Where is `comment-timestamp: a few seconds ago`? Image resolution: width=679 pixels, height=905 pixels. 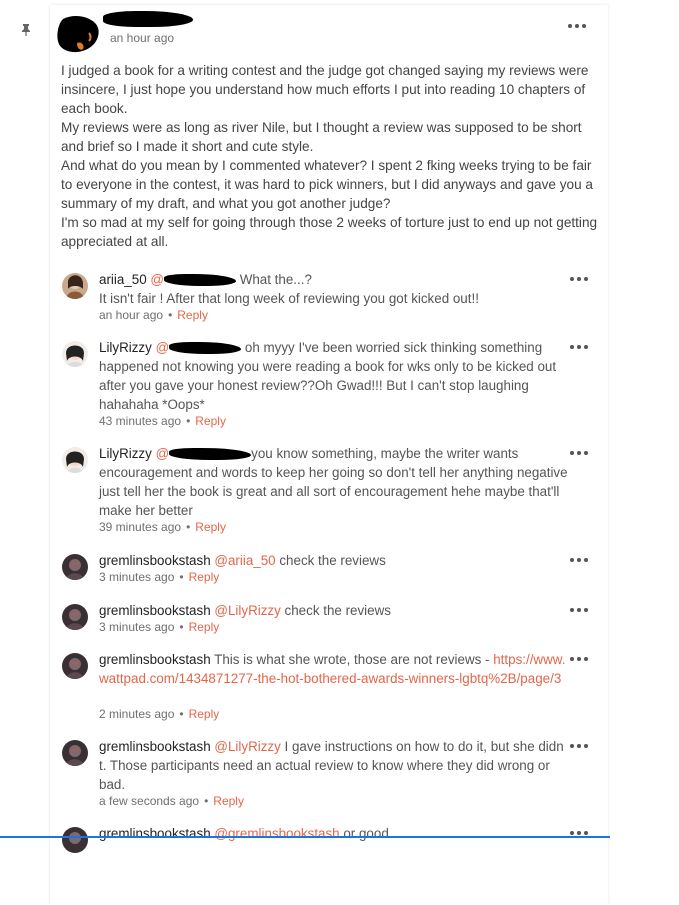
comment-timestamp: a few seconds ago is located at coordinates (149, 801).